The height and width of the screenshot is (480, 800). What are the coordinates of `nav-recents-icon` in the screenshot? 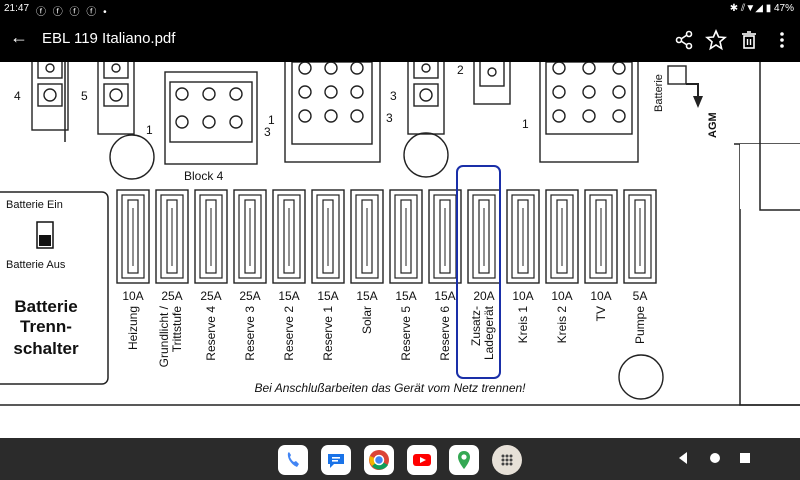 It's located at (745, 458).